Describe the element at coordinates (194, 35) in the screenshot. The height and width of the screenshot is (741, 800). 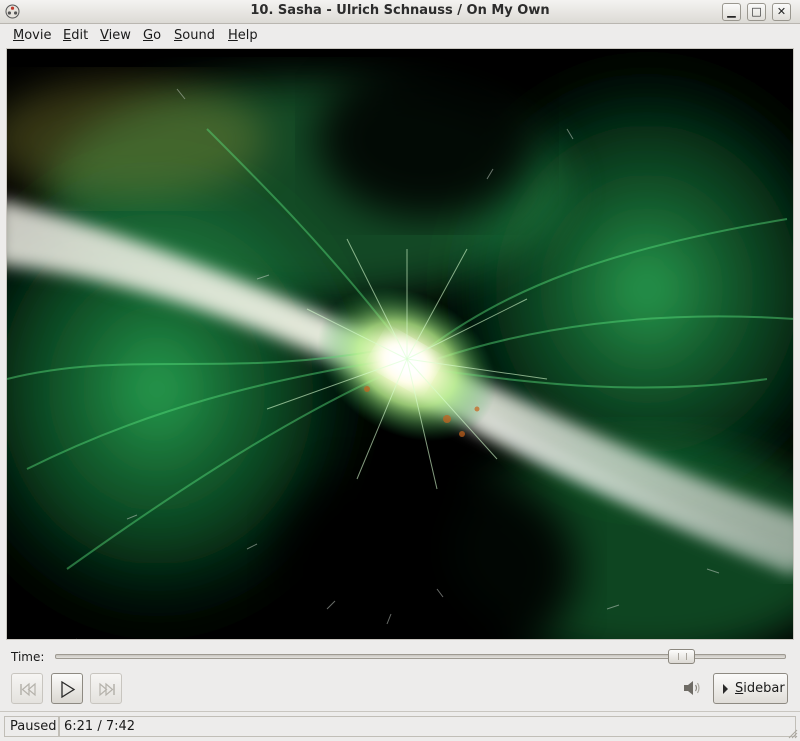
I see `menu-sound: Sound` at that location.